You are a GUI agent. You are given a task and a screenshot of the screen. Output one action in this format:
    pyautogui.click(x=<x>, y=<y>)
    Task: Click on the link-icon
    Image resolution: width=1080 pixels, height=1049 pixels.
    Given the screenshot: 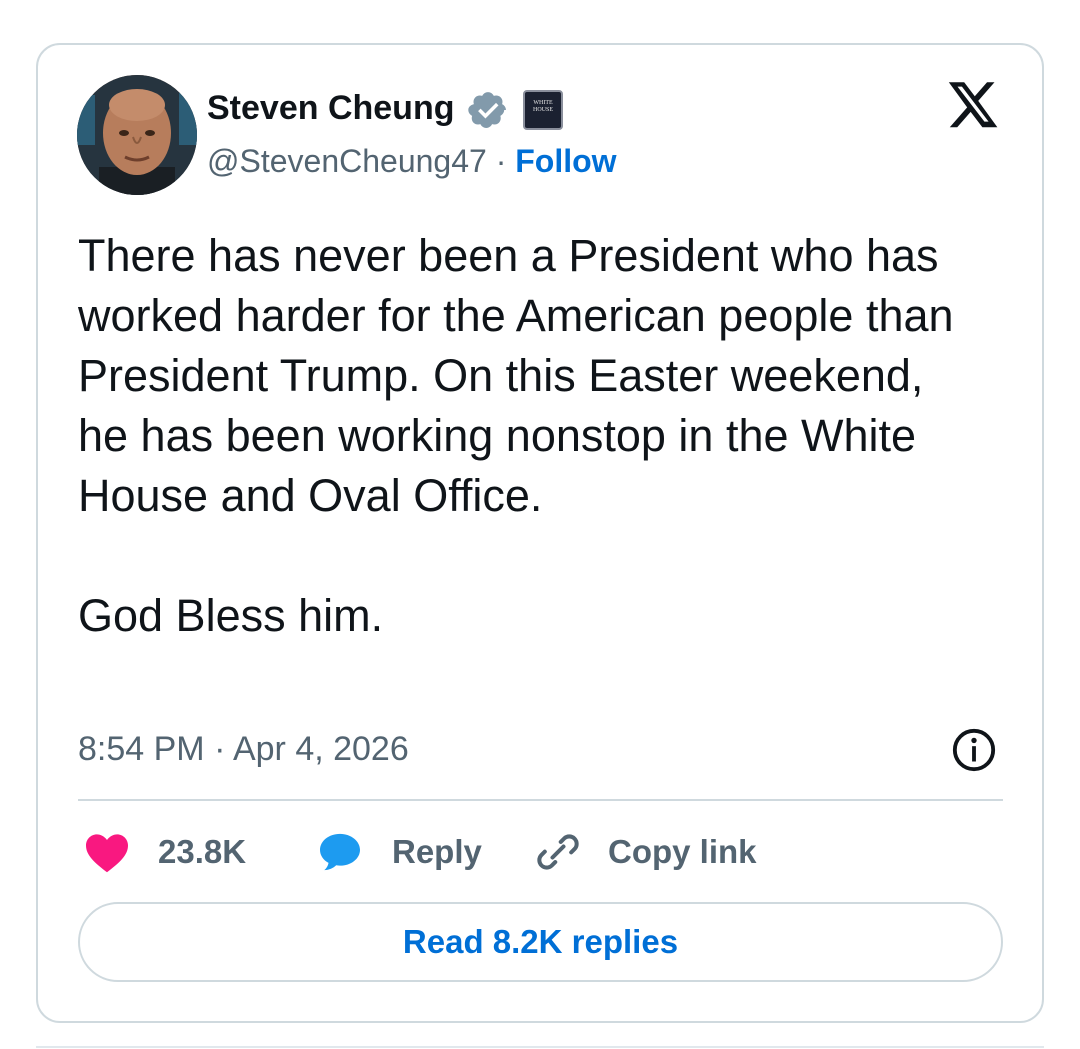 What is the action you would take?
    pyautogui.click(x=558, y=852)
    